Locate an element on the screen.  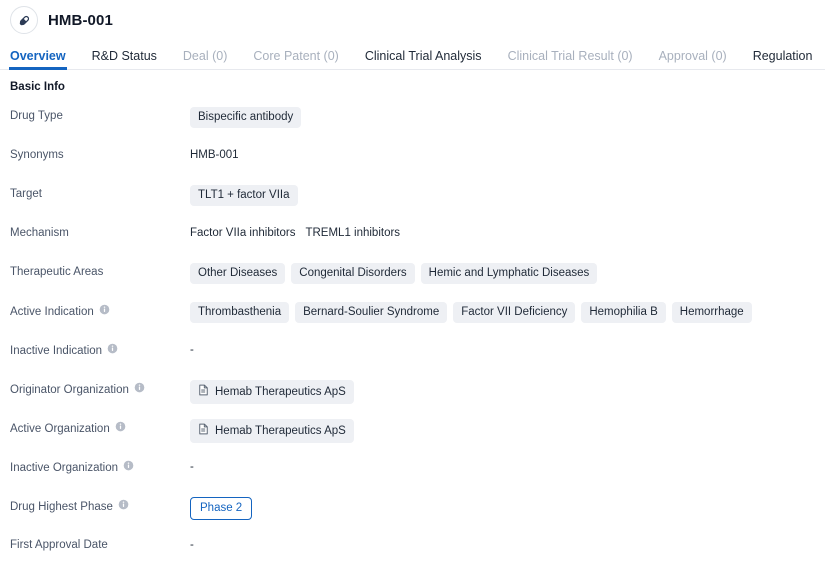
value-chip: Thrombasthenia is located at coordinates (240, 312).